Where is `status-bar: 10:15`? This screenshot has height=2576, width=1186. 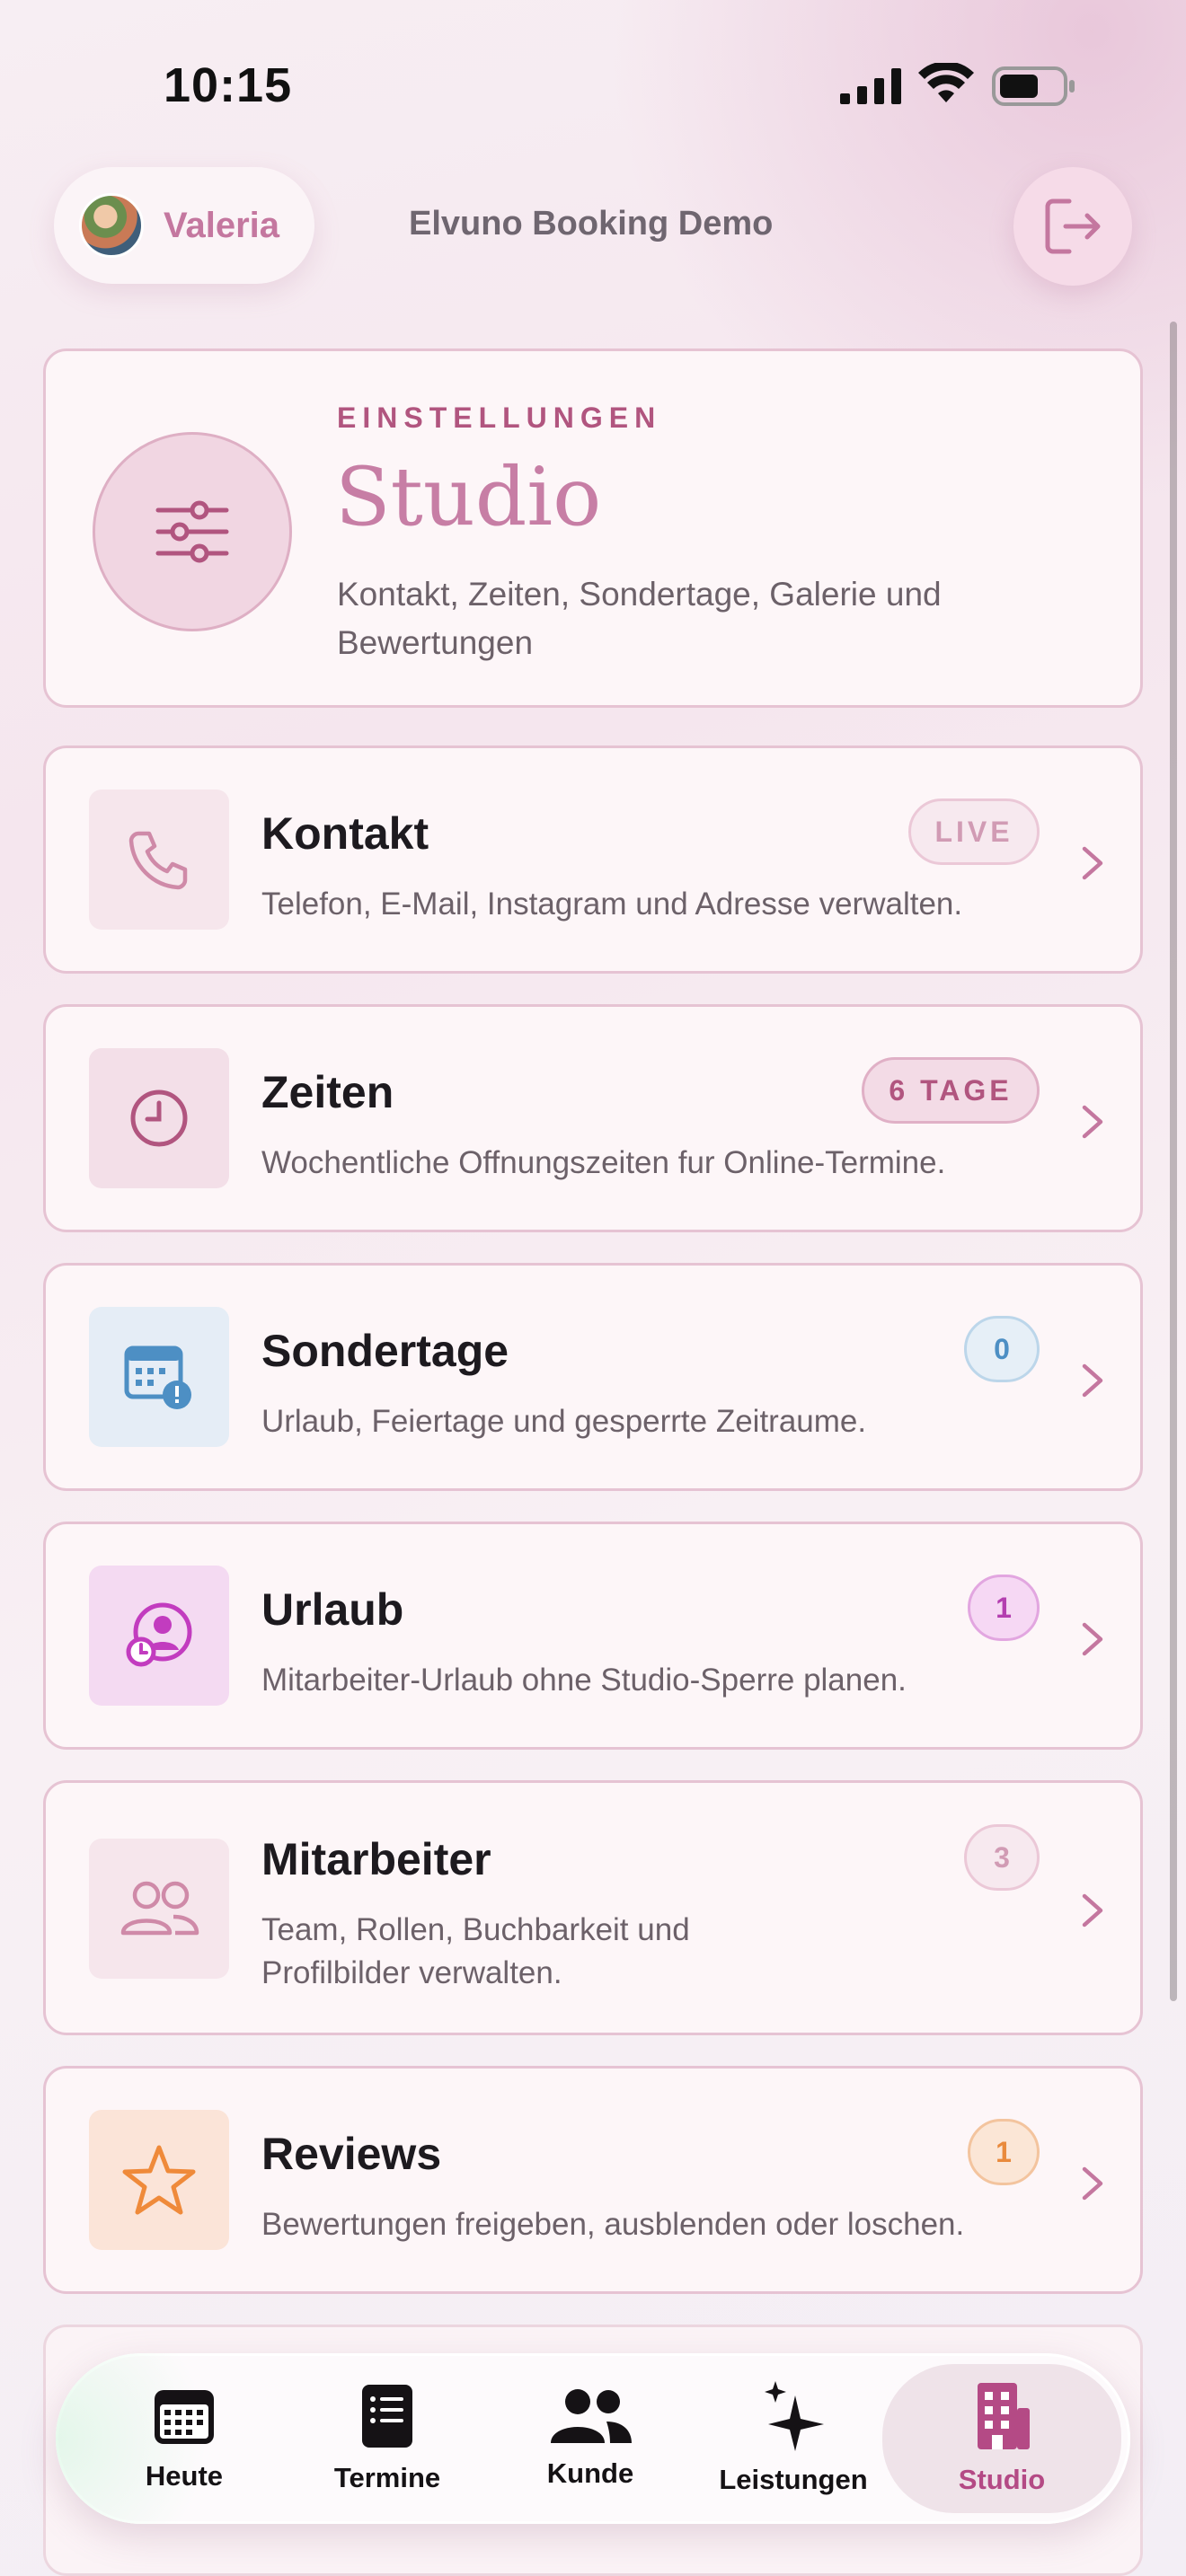 status-bar: 10:15 is located at coordinates (593, 81).